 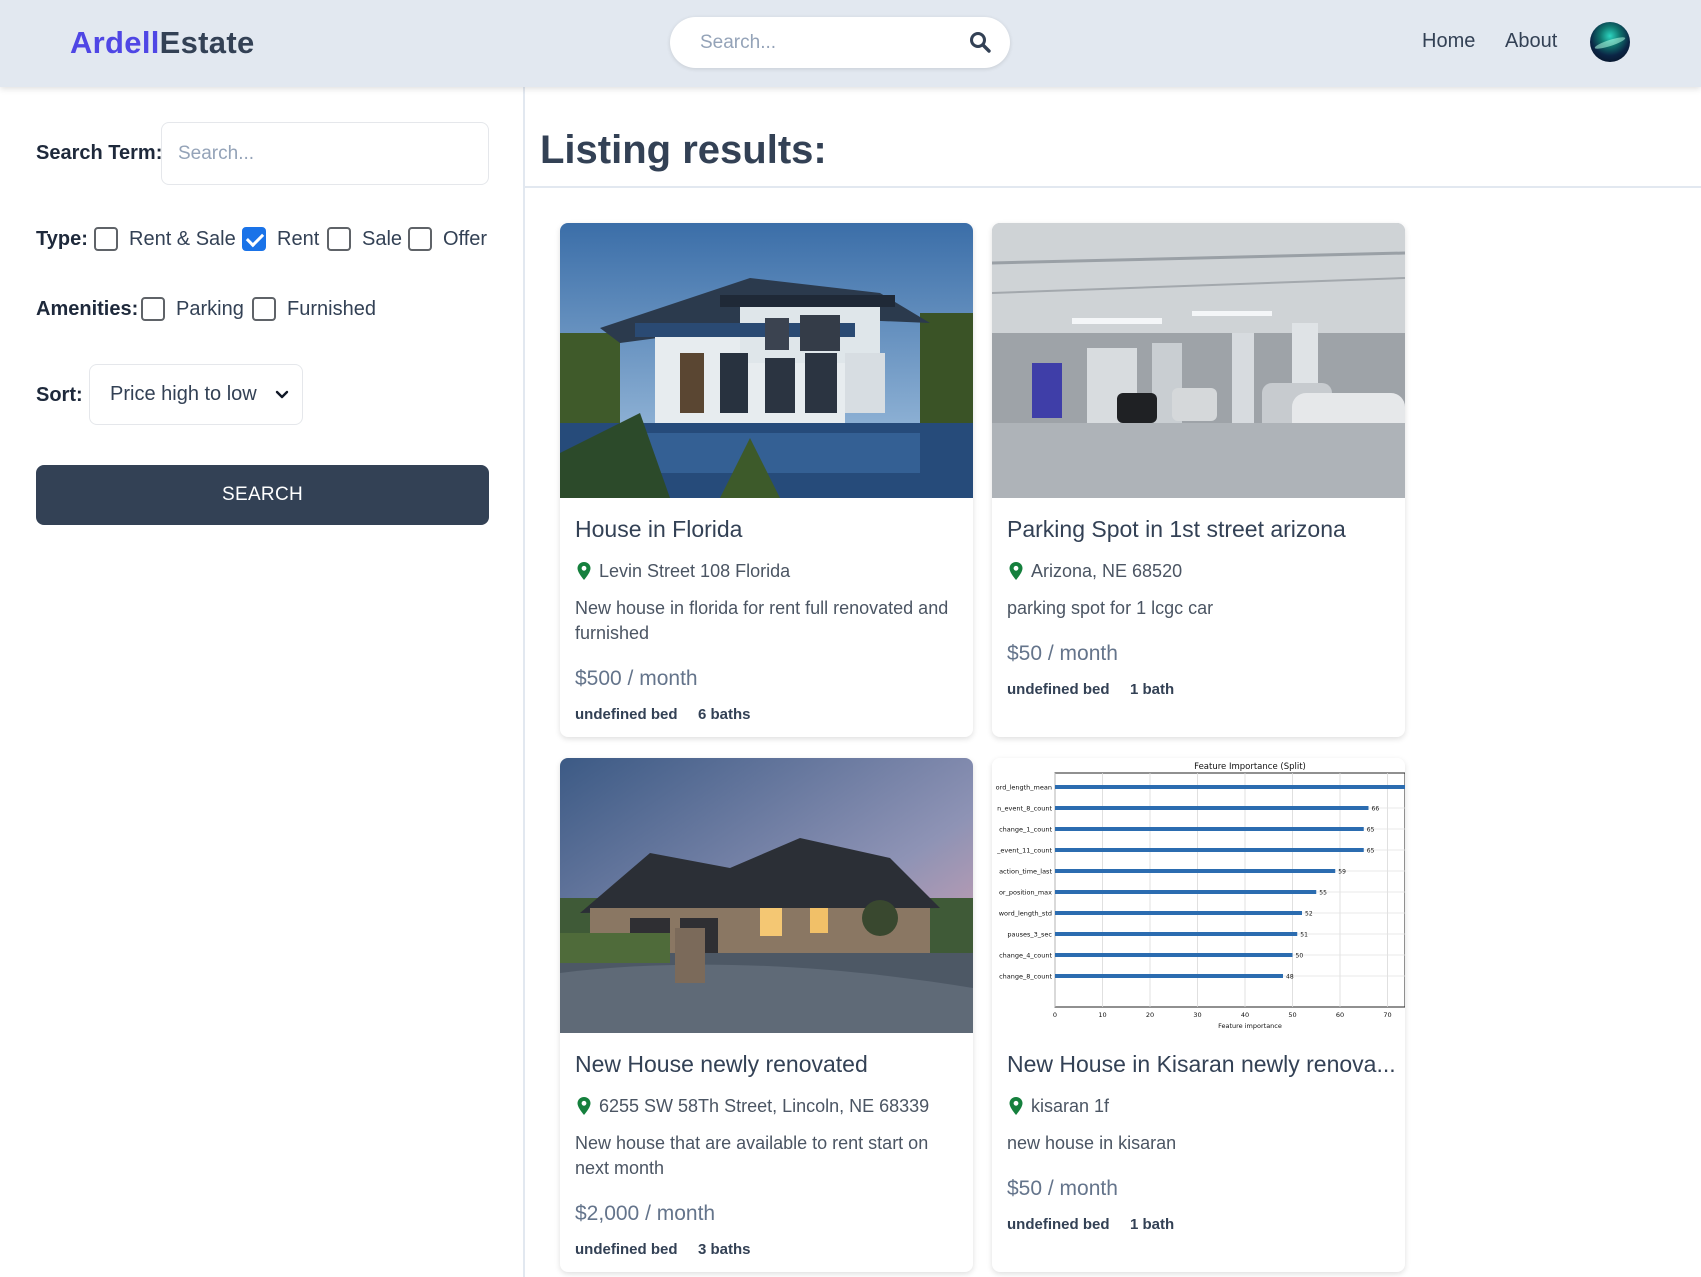 What do you see at coordinates (1107, 571) in the screenshot?
I see `listing-address: Arizona, NE 68520` at bounding box center [1107, 571].